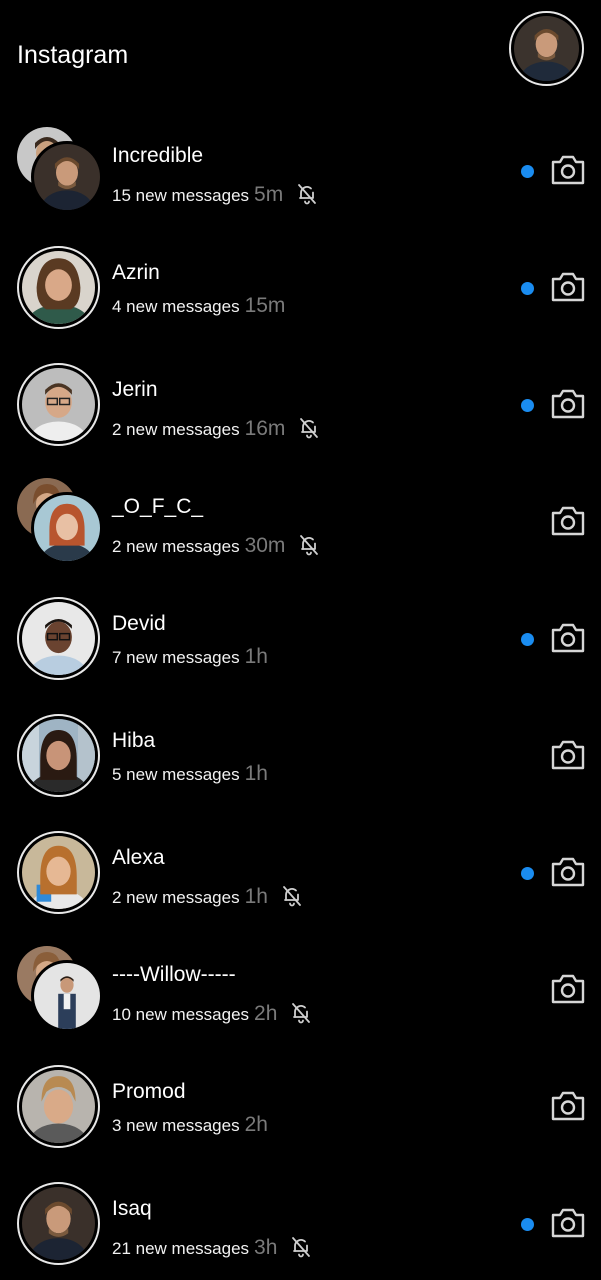 The image size is (601, 1280). I want to click on message-preview: 15 new messages, so click(181, 195).